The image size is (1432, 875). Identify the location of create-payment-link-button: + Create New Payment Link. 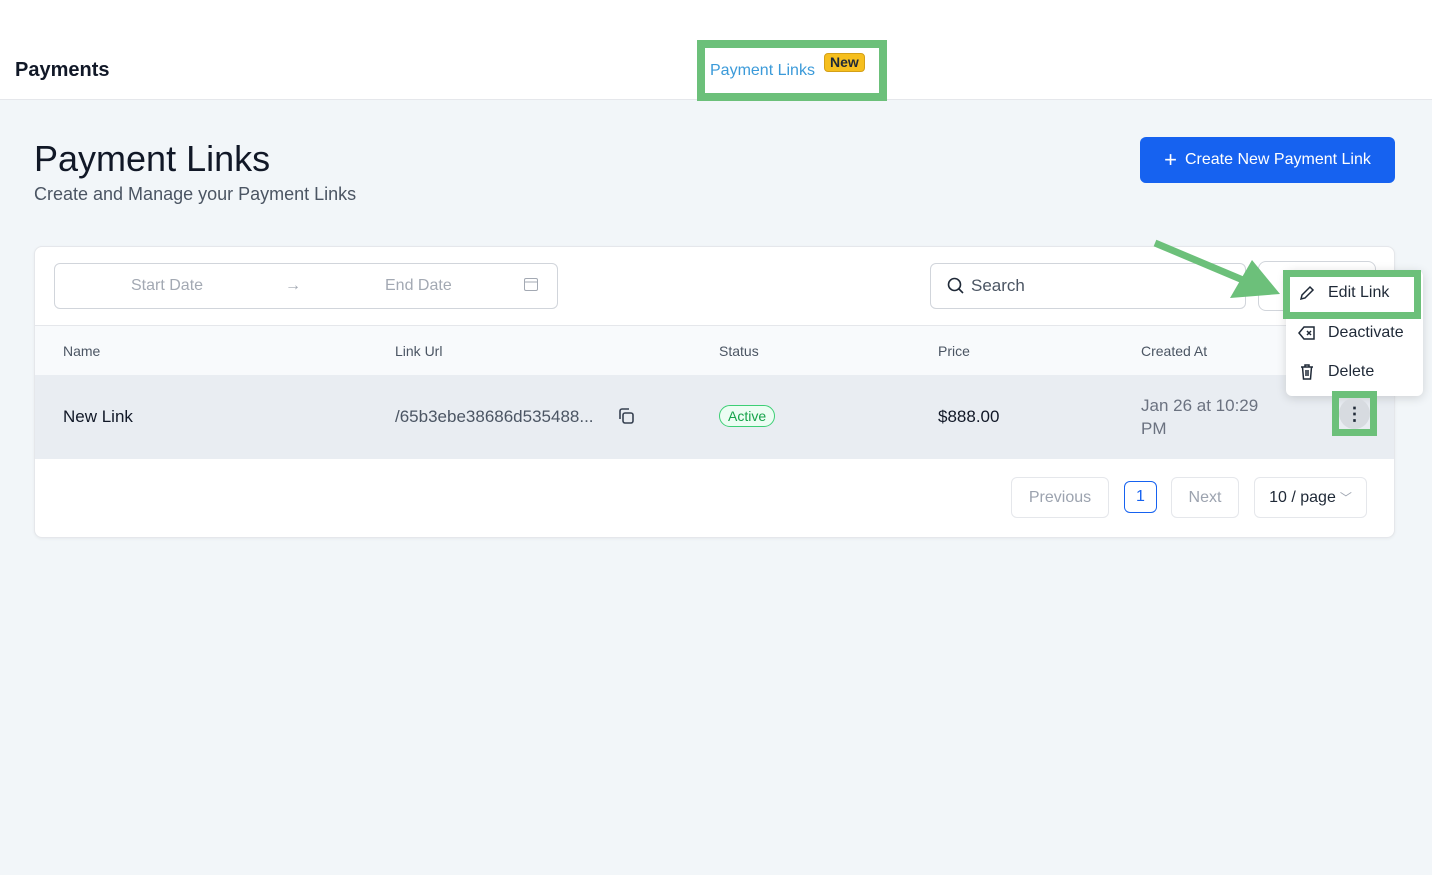
(1267, 160).